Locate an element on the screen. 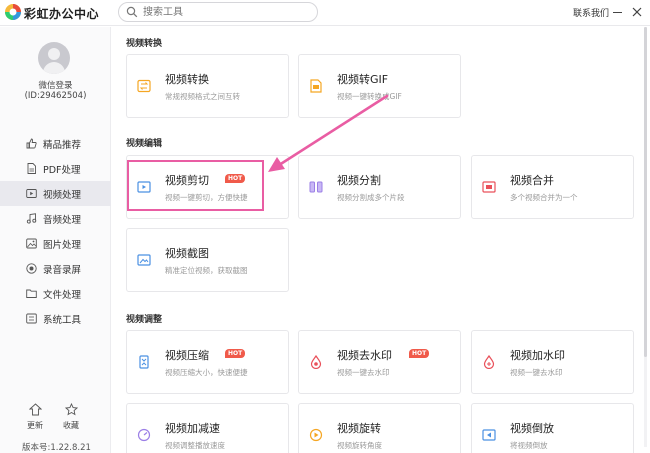 The image size is (650, 453). avatar-head is located at coordinates (54, 54).